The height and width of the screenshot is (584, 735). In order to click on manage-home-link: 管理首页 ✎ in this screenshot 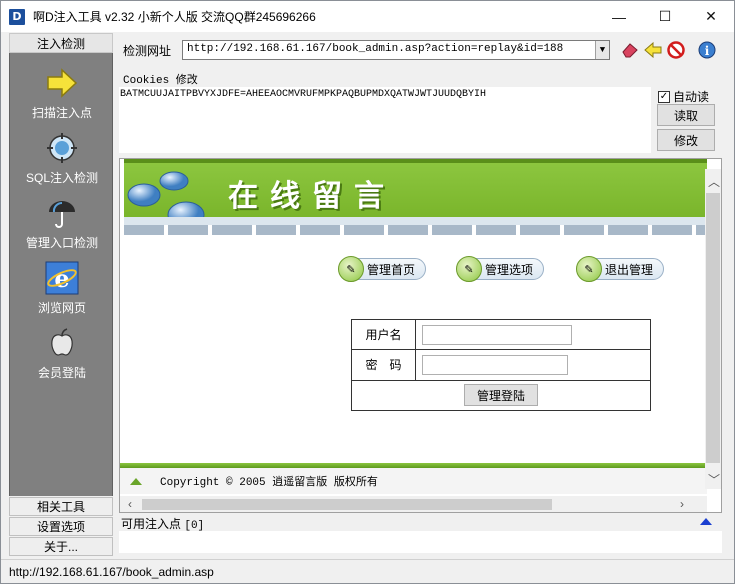, I will do `click(382, 269)`.